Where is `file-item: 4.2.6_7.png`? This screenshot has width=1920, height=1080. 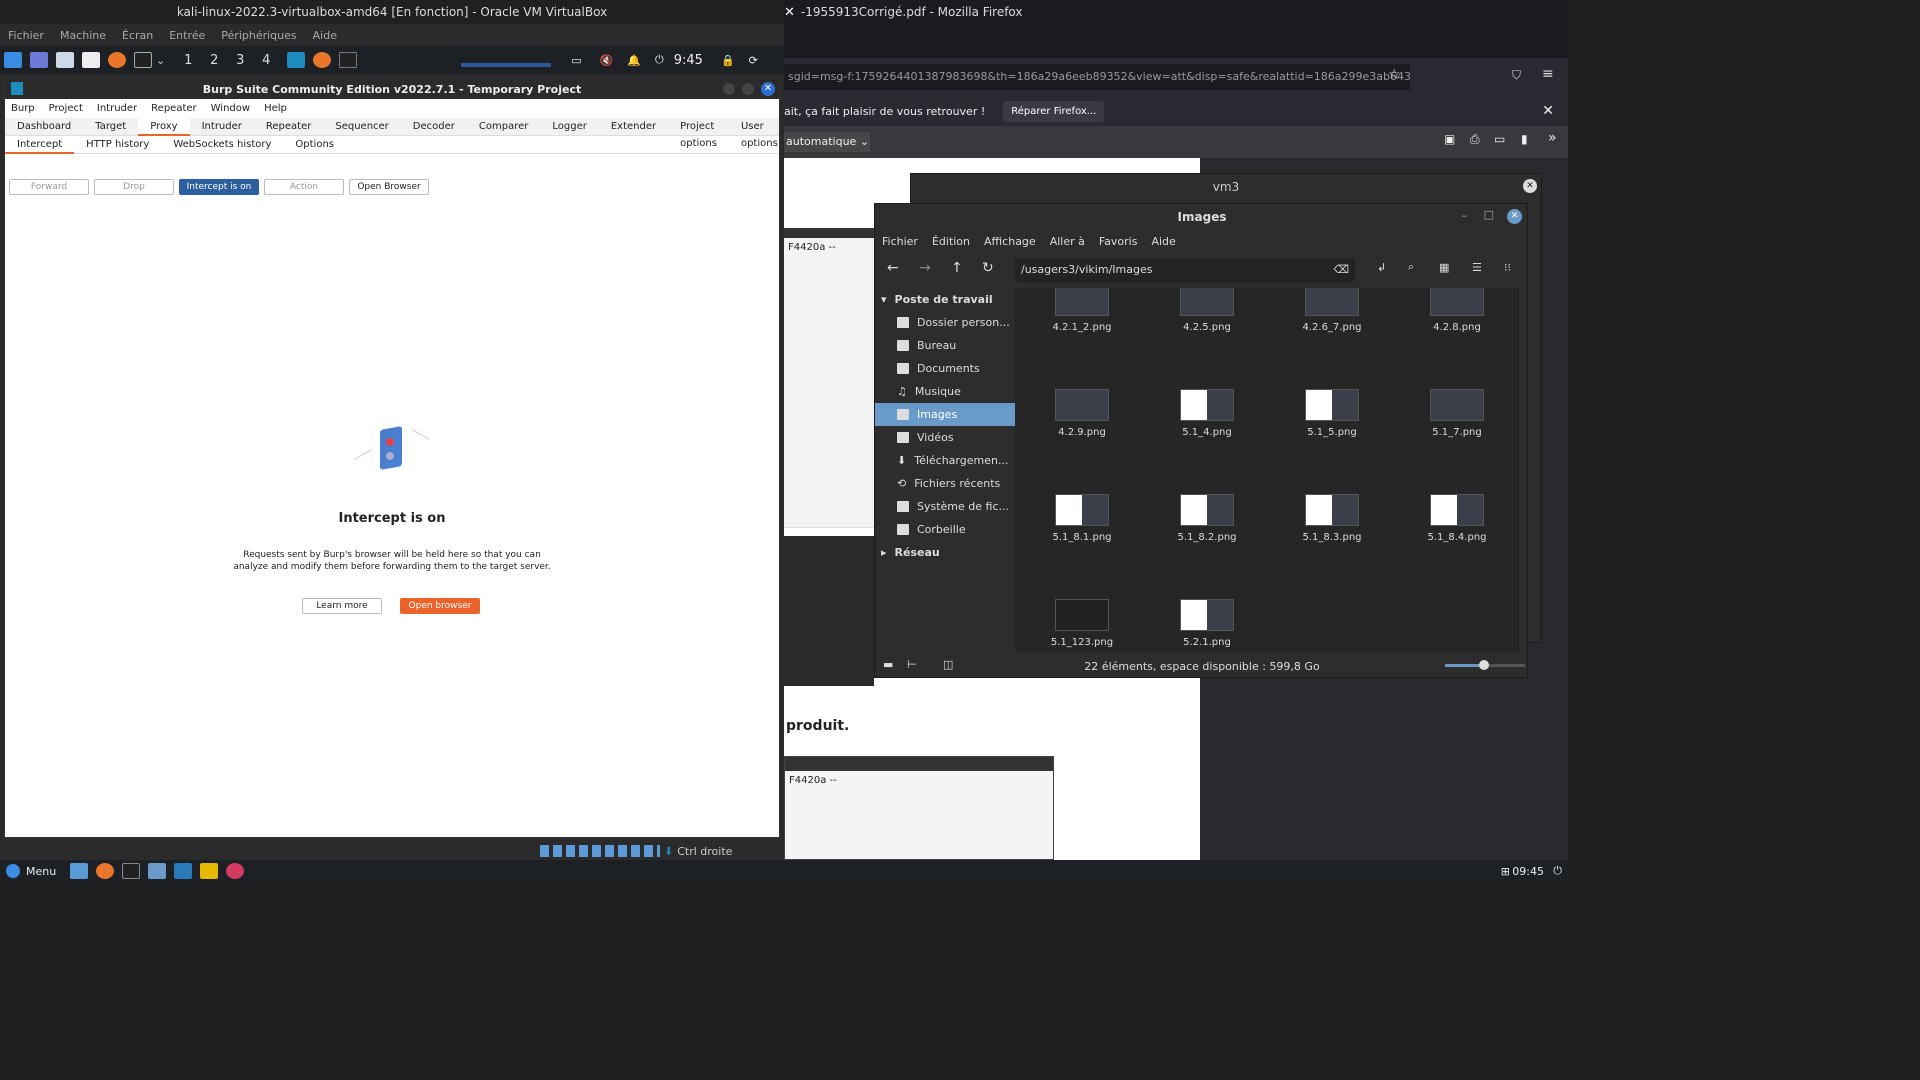 file-item: 4.2.6_7.png is located at coordinates (1332, 310).